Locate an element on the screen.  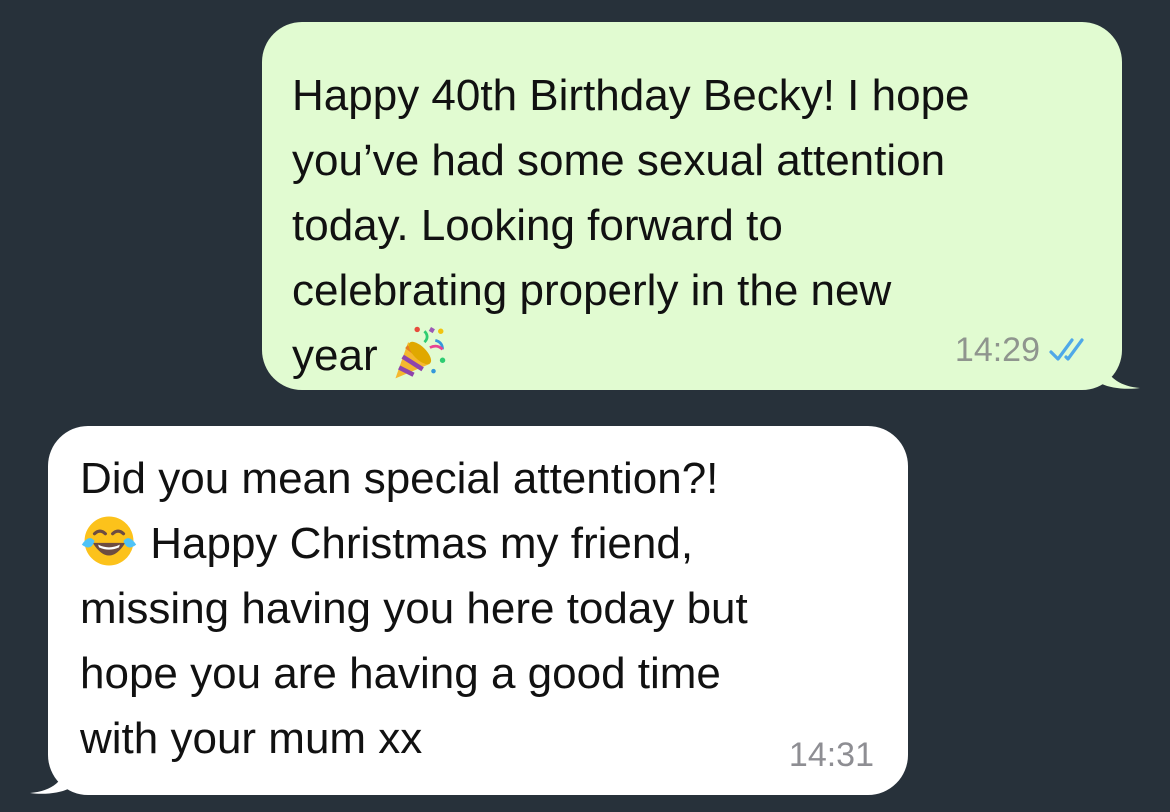
message-timestamp: 14:29 is located at coordinates (997, 350).